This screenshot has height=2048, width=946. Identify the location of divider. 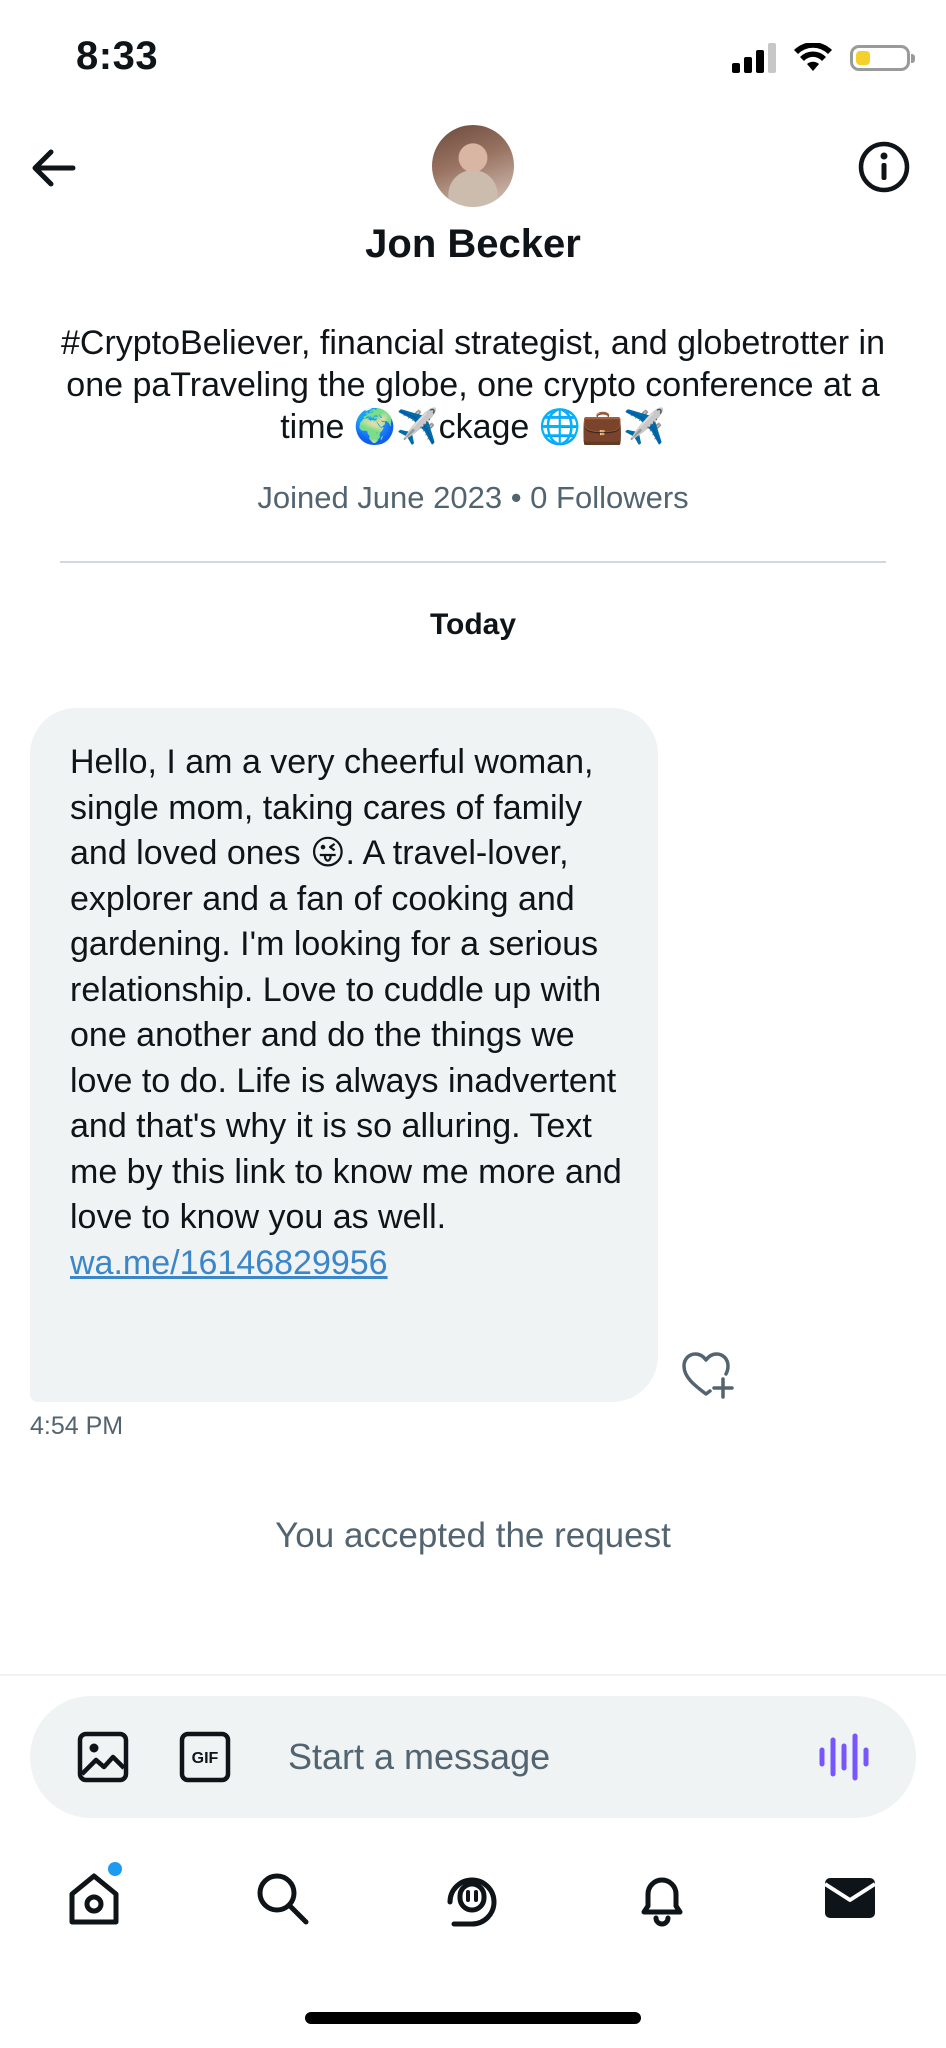
(473, 562).